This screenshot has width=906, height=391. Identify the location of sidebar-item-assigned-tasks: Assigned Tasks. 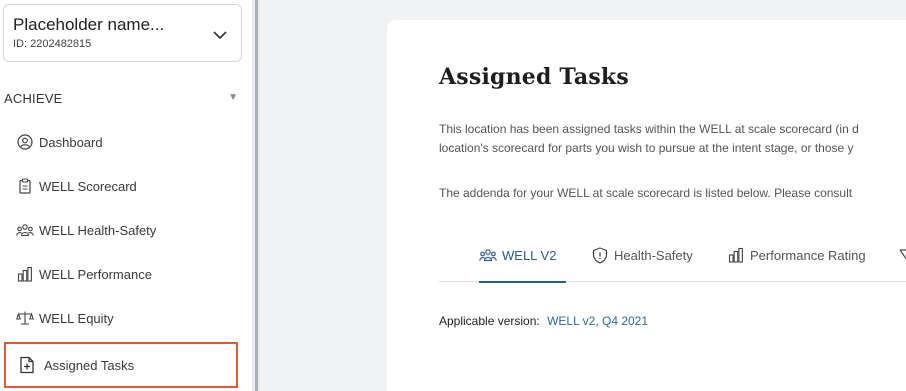
(121, 365).